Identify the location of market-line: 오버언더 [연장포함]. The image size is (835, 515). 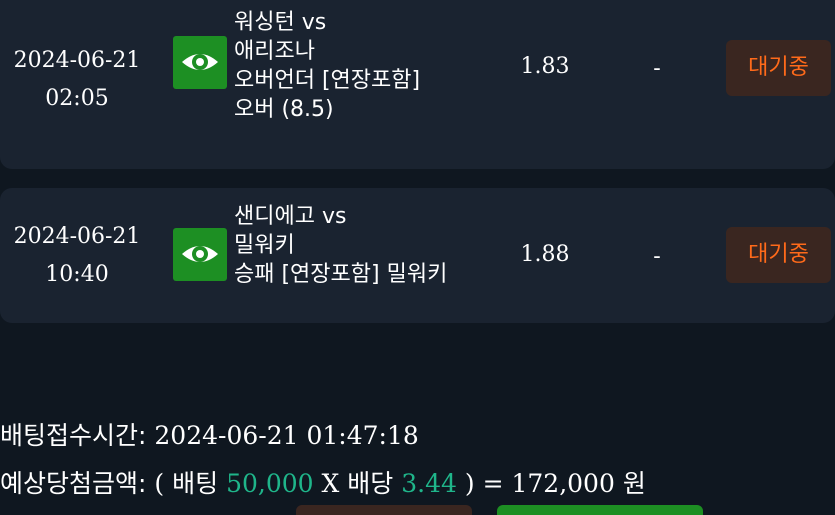
(327, 80).